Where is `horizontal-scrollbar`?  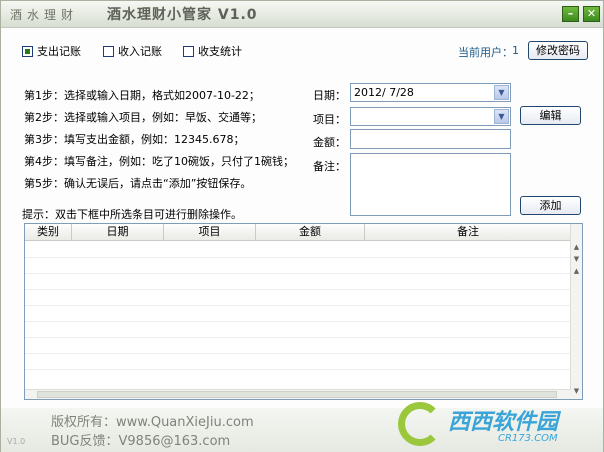 horizontal-scrollbar is located at coordinates (298, 394).